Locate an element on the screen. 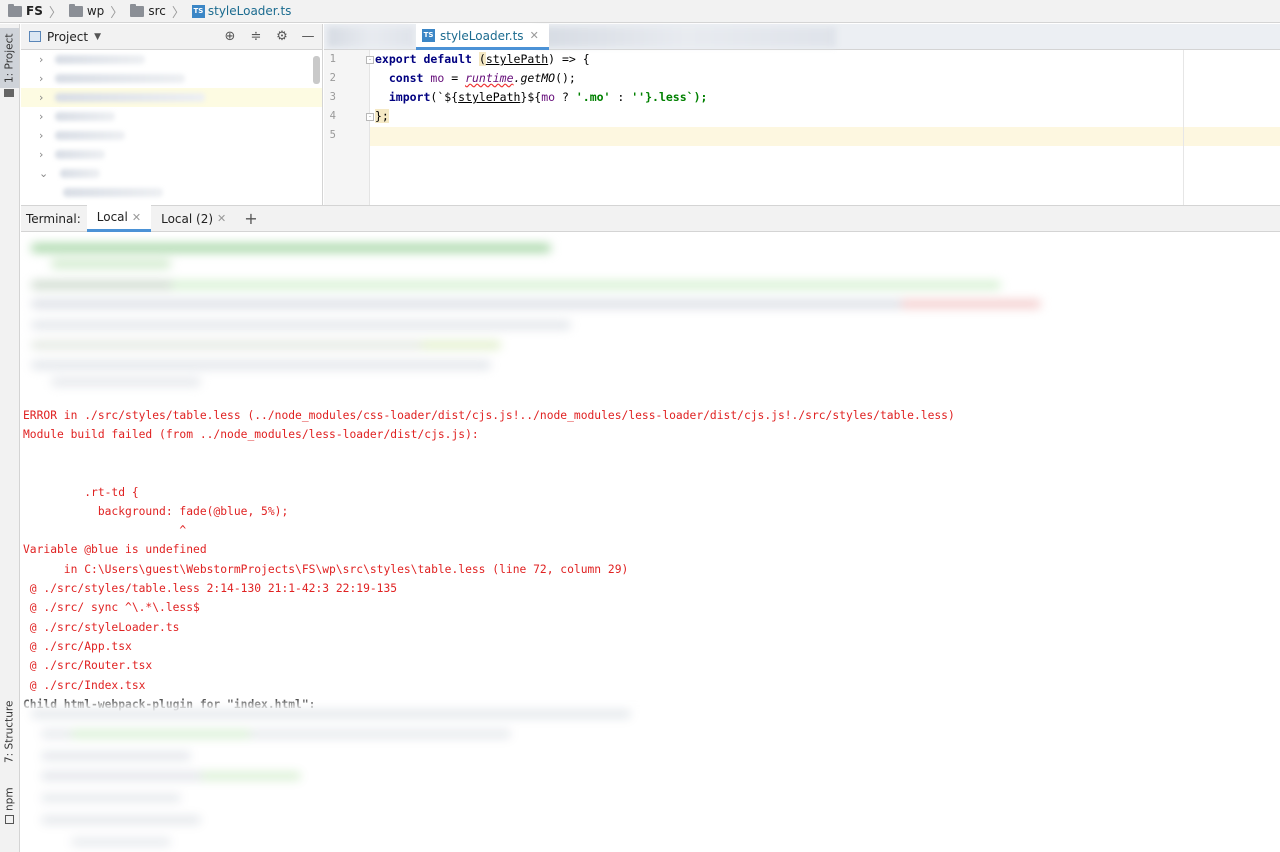  breadcrumb-label: src is located at coordinates (157, 11).